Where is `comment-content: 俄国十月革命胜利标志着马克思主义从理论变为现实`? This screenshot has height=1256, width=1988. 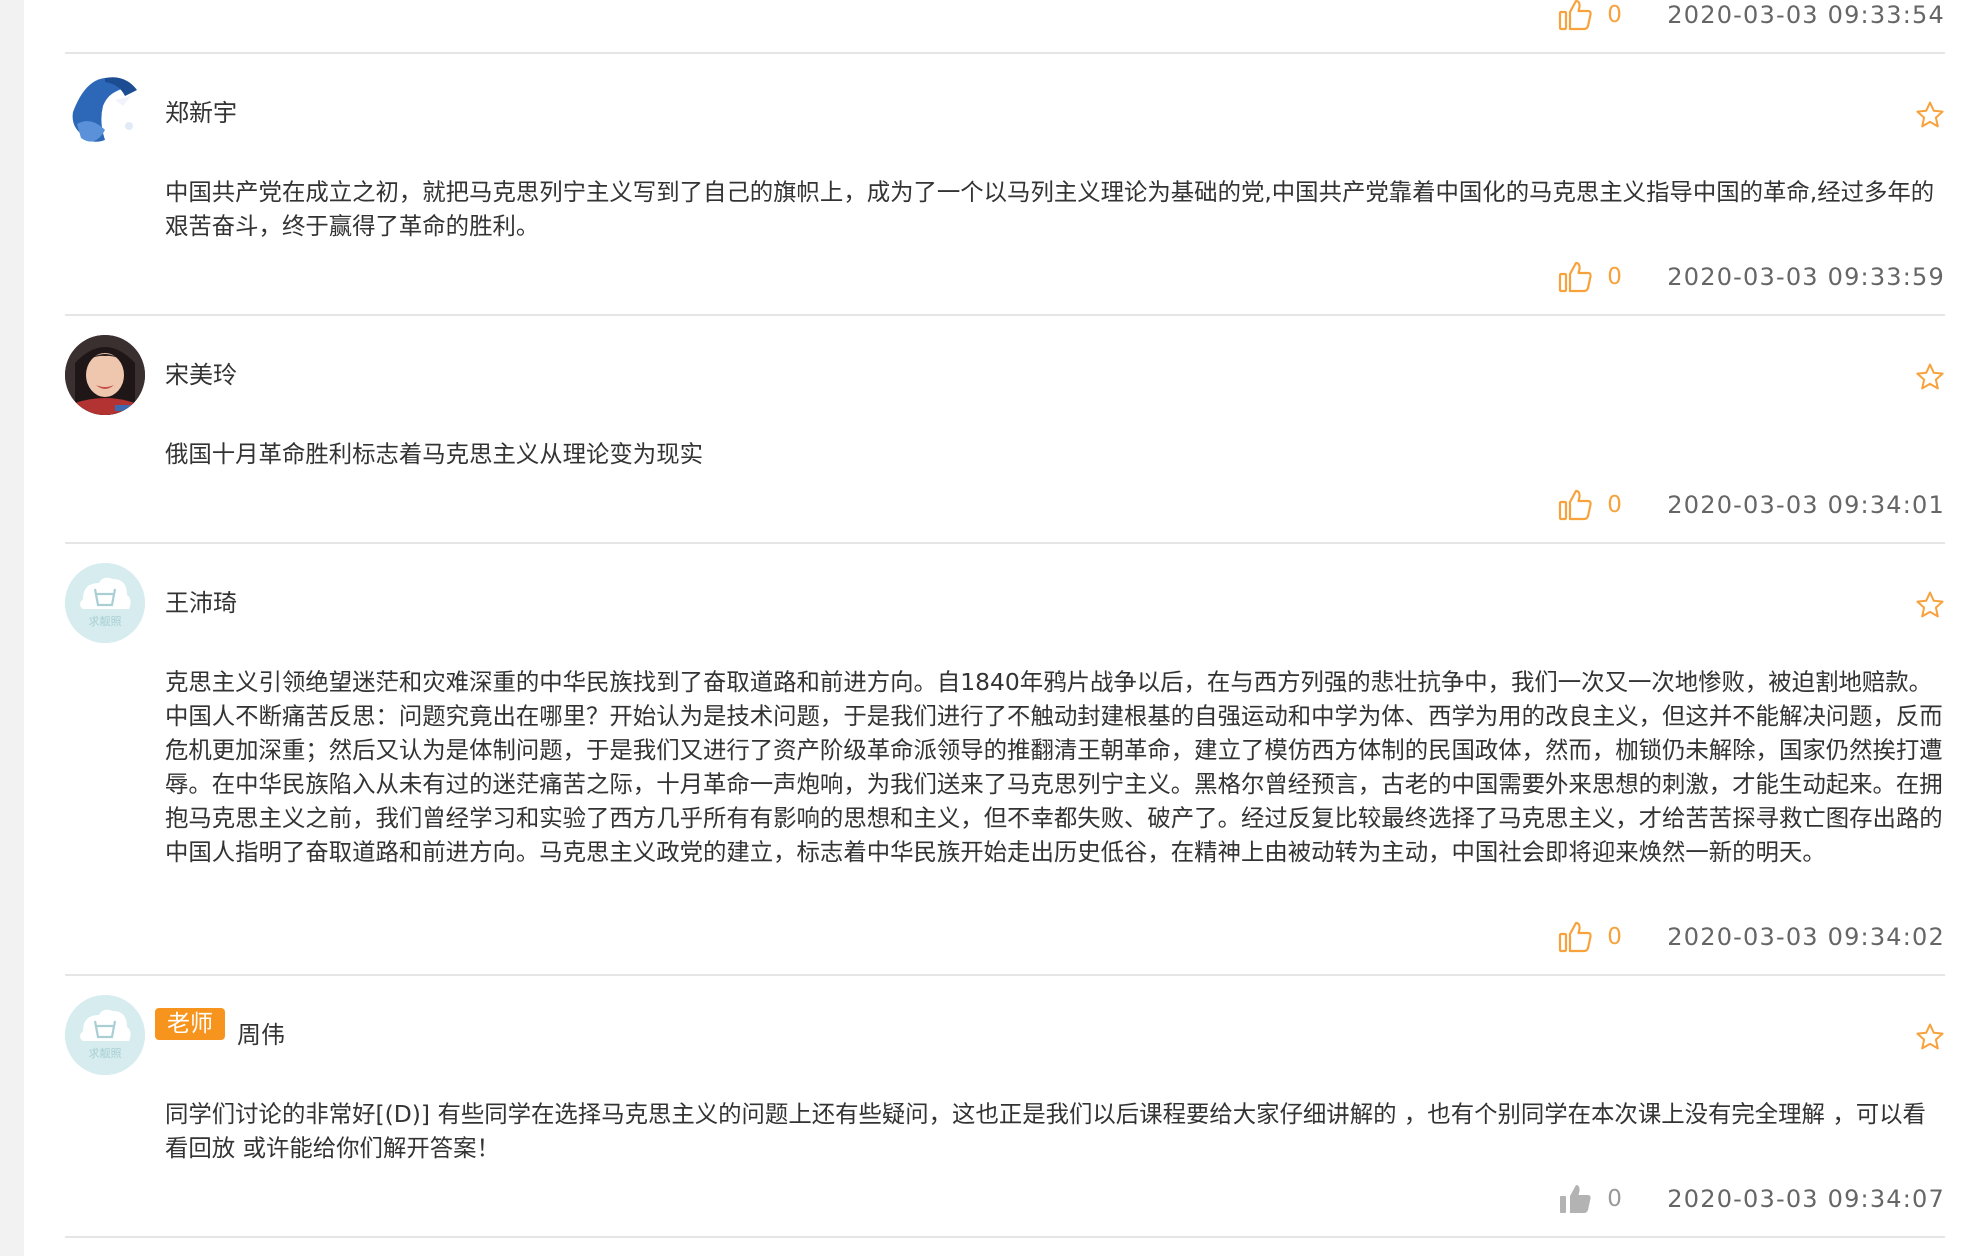
comment-content: 俄国十月革命胜利标志着马克思主义从理论变为现实 is located at coordinates (434, 454).